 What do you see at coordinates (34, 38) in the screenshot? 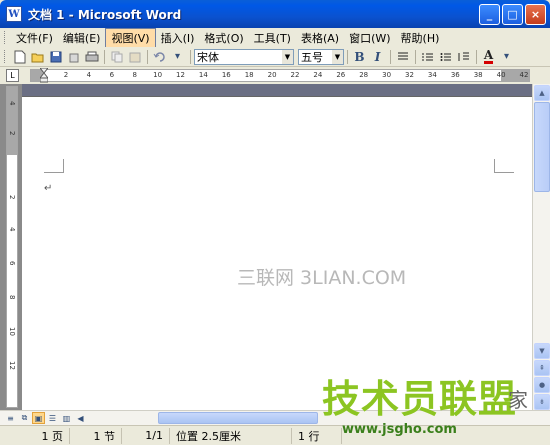
I see `menu-file: 文件(F)` at bounding box center [34, 38].